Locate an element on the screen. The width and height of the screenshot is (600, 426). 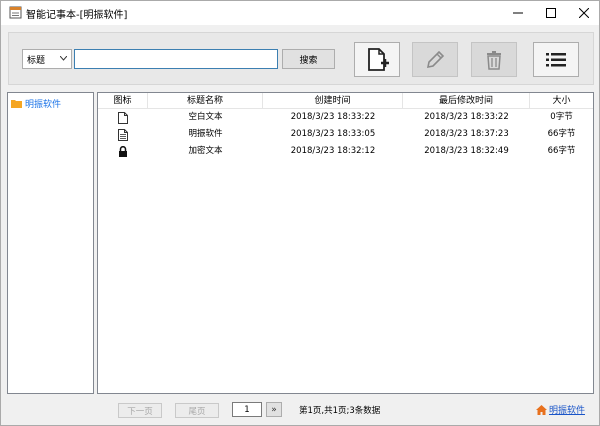
search-button-label: 搜索 is located at coordinates (308, 60).